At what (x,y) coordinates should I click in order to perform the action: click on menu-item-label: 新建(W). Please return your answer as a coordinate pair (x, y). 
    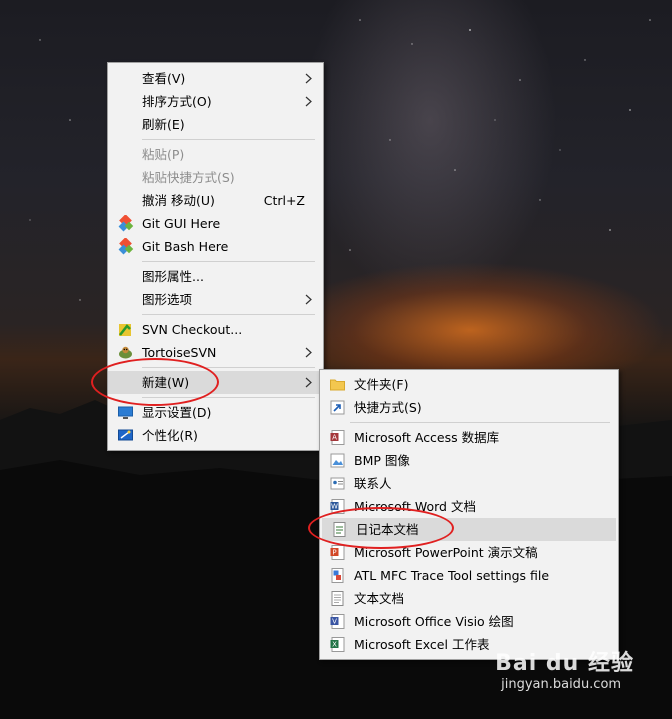
    Looking at the image, I should click on (166, 382).